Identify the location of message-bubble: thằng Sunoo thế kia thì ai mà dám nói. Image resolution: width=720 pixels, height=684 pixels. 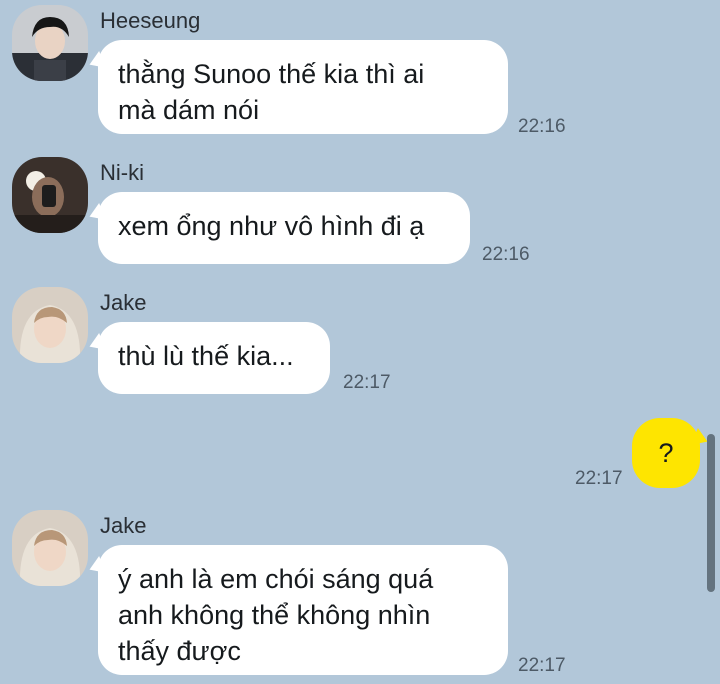
(303, 87).